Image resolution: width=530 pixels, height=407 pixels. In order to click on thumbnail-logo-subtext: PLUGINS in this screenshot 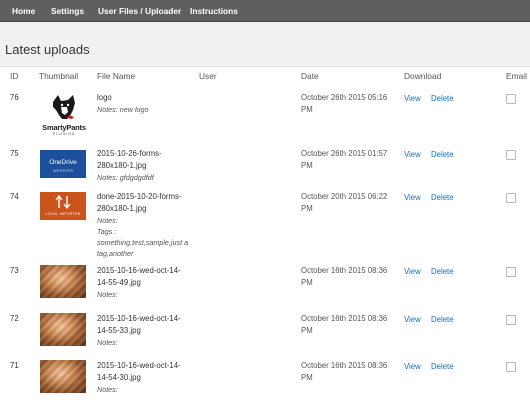, I will do `click(64, 134)`.